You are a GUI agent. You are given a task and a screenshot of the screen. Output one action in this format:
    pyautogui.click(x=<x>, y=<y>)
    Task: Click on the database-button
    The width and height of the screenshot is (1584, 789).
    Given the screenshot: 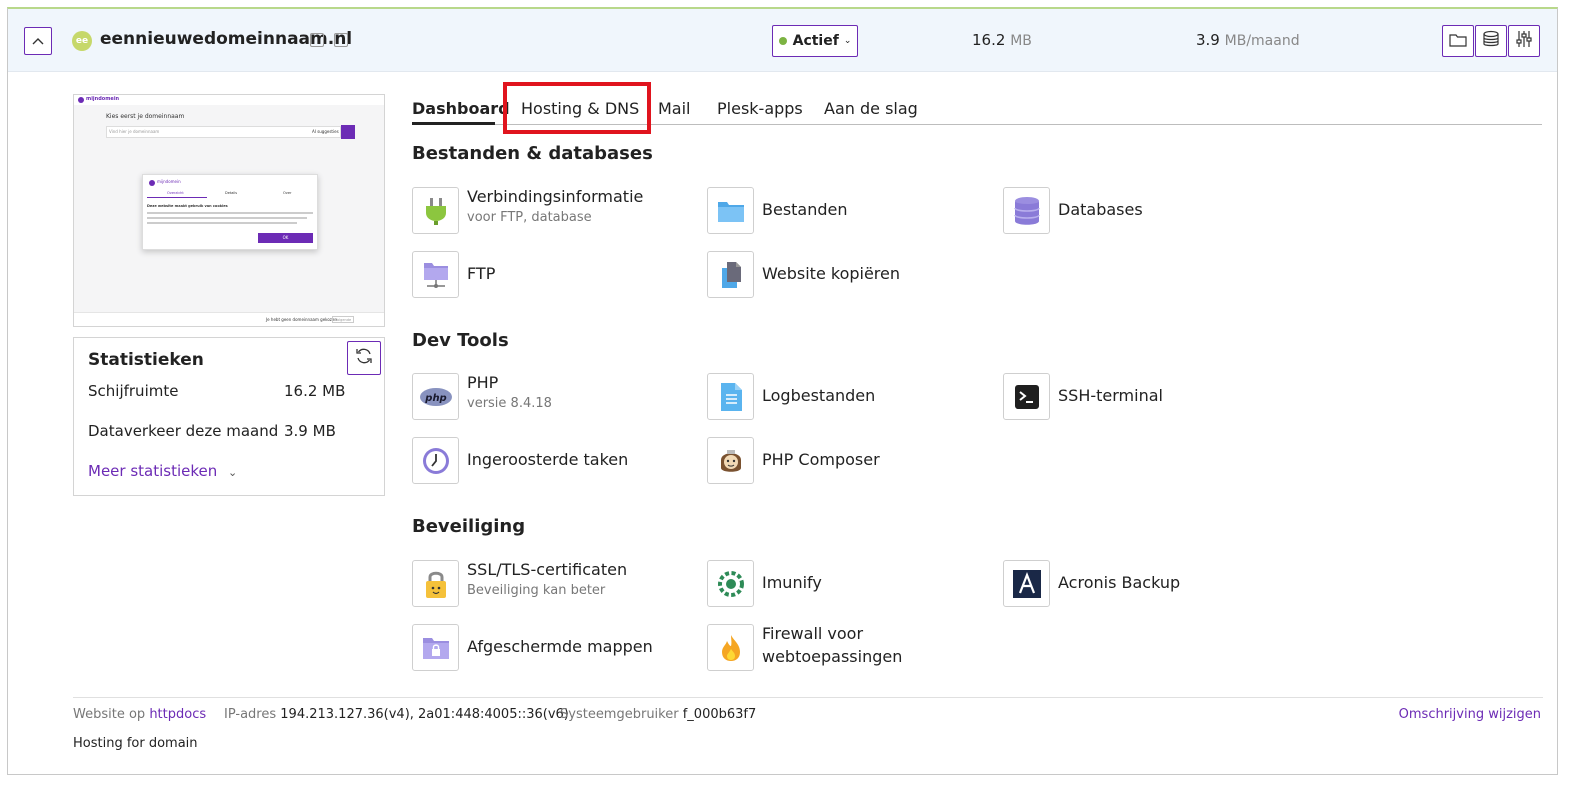 What is the action you would take?
    pyautogui.click(x=1491, y=41)
    